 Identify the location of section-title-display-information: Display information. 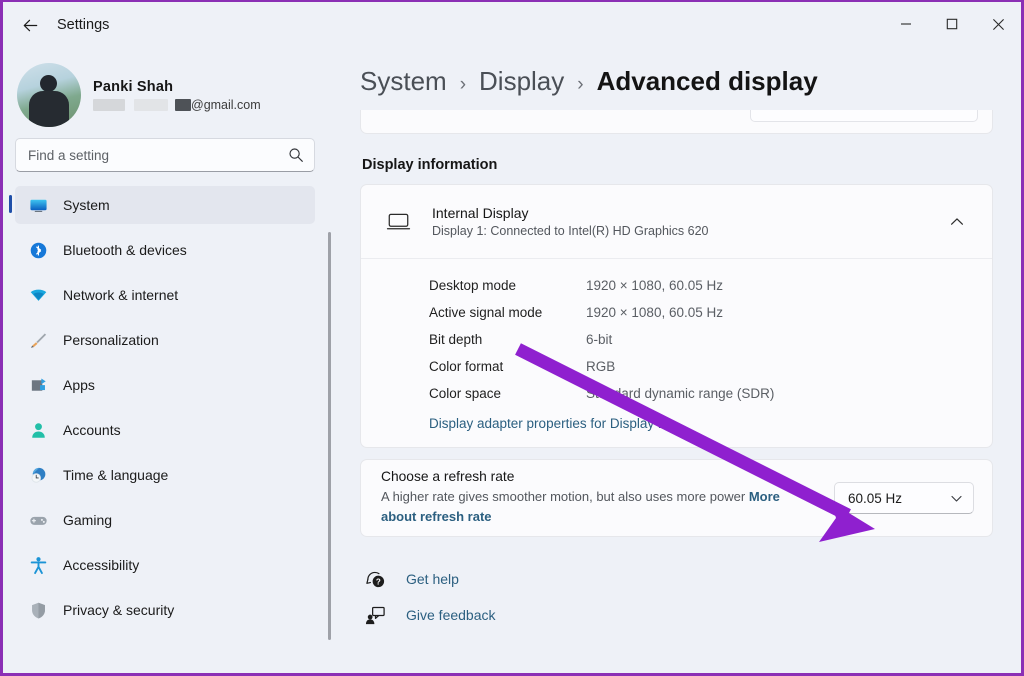
(430, 165).